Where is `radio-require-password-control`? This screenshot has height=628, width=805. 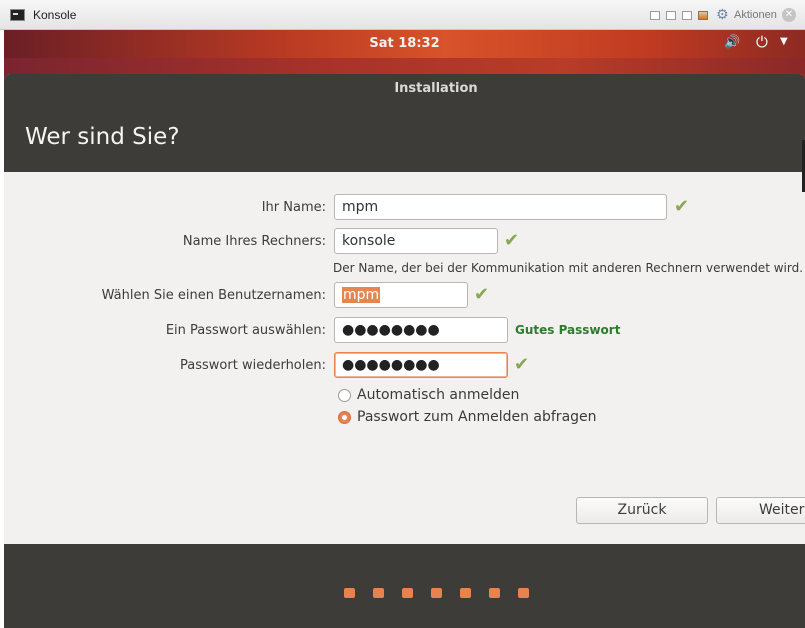
radio-require-password-control is located at coordinates (344, 417).